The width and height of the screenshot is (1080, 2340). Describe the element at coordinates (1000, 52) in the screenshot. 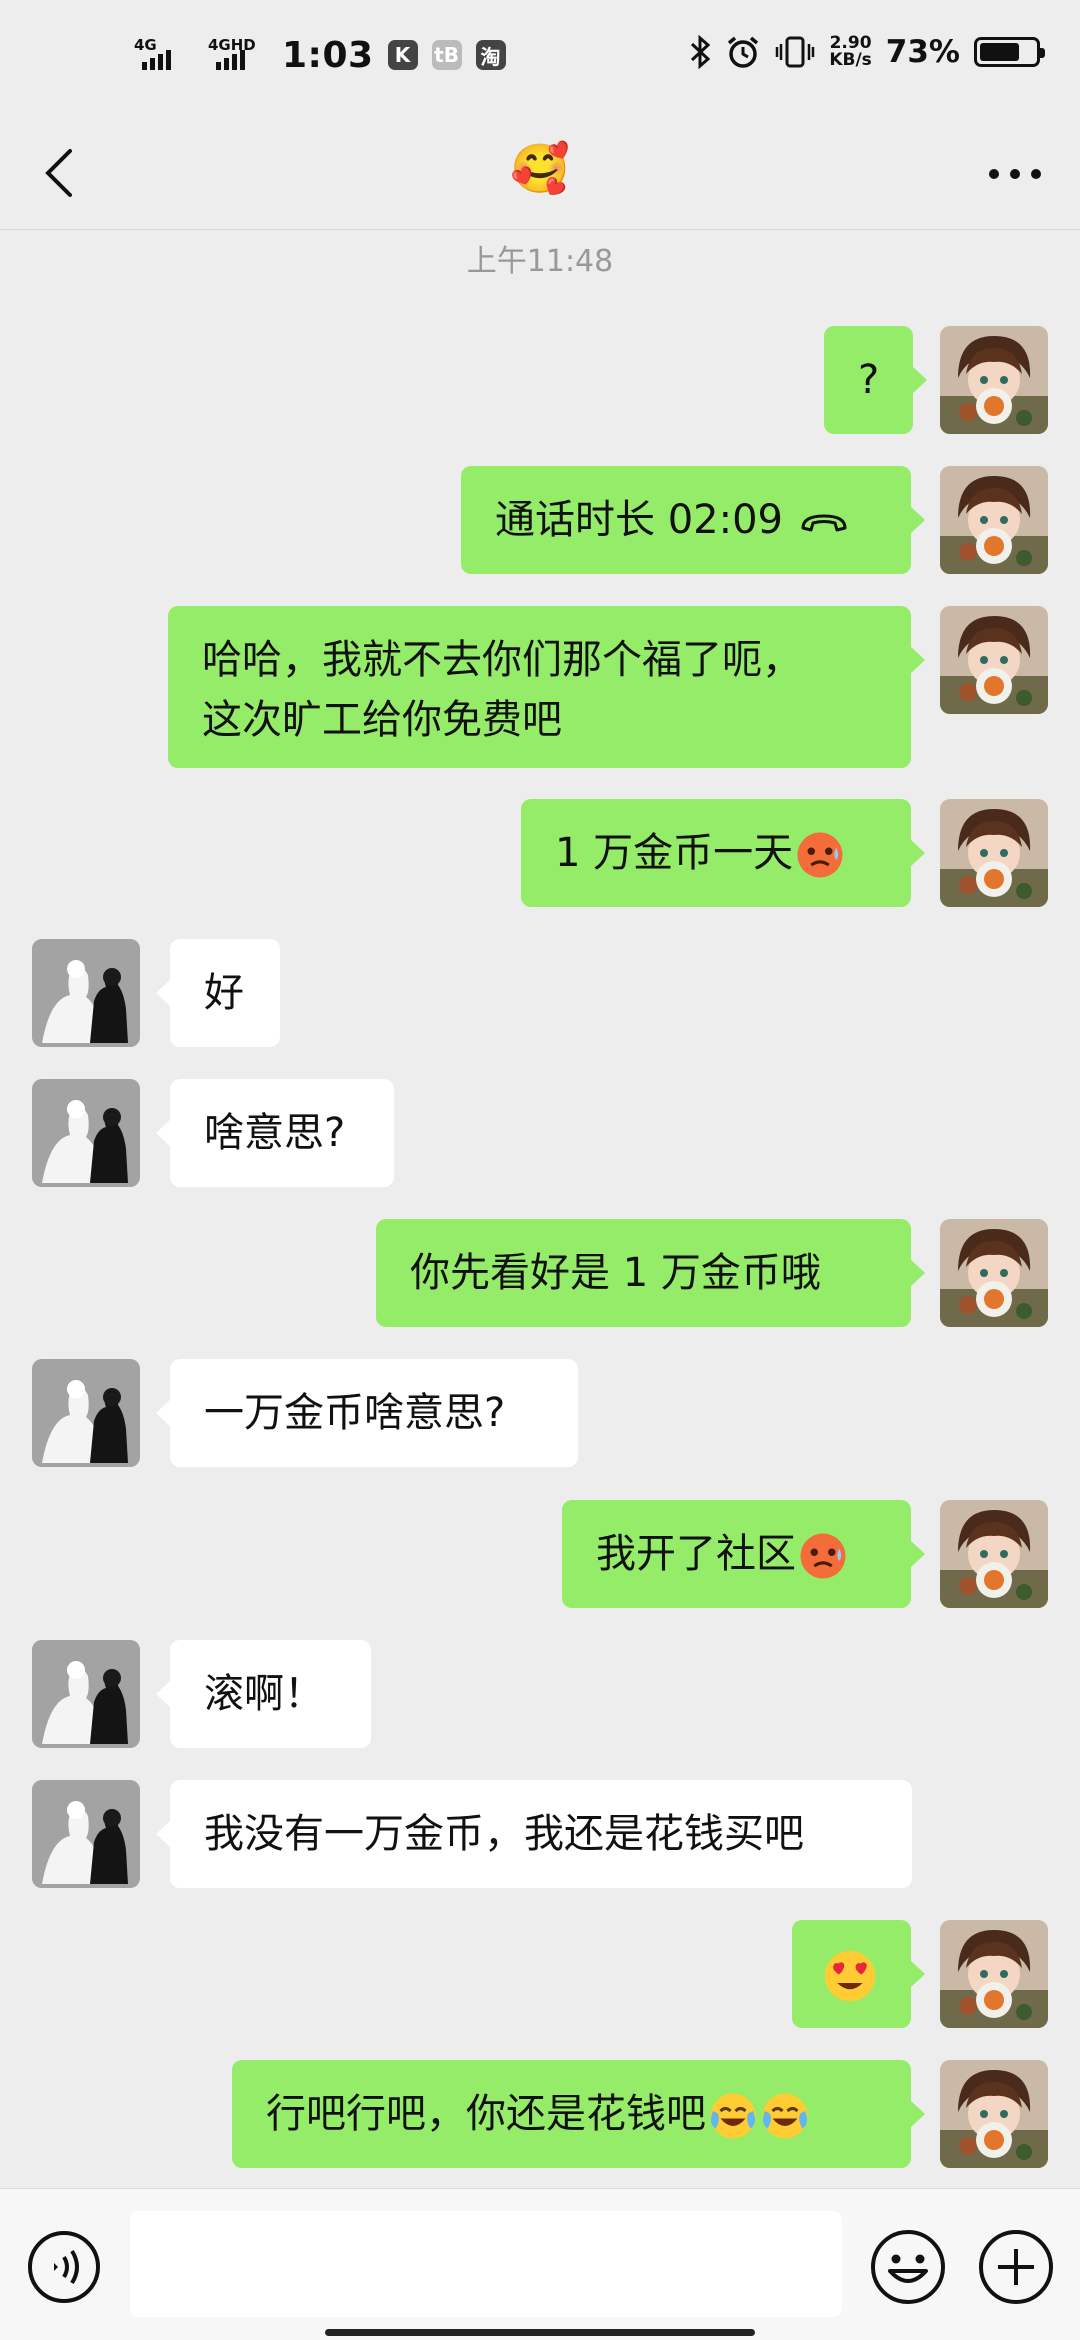

I see `battery-fill` at that location.